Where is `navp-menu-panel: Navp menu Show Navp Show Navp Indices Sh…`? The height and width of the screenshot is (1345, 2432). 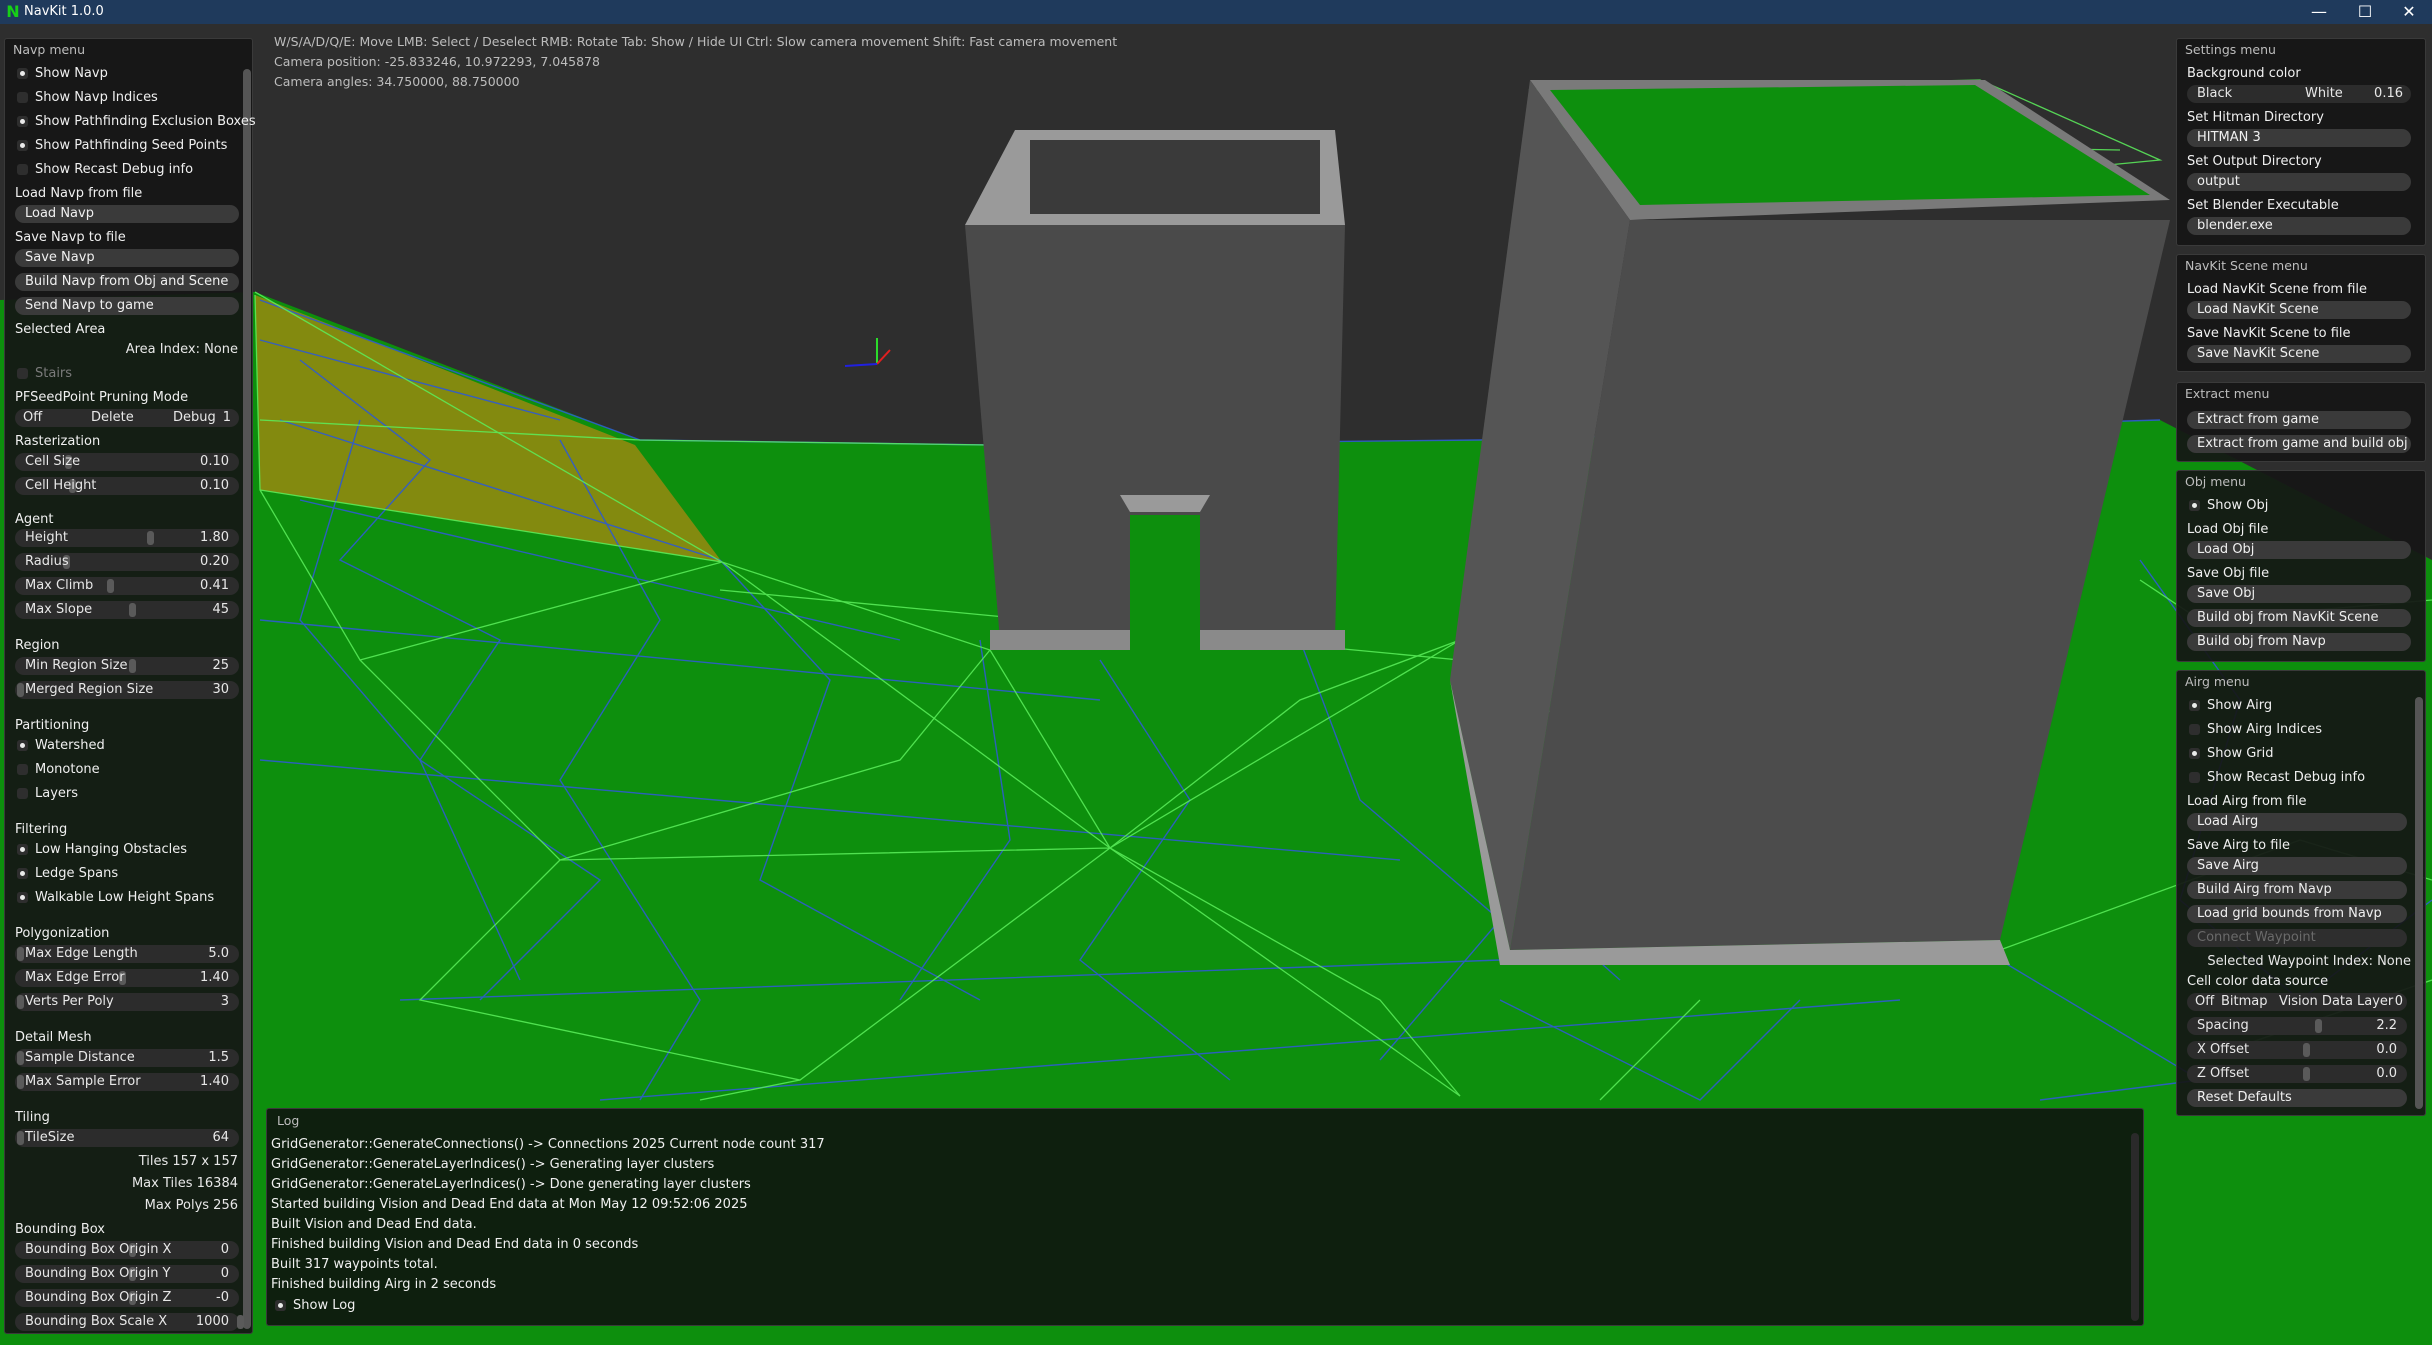 navp-menu-panel: Navp menu Show Navp Show Navp Indices Sh… is located at coordinates (130, 686).